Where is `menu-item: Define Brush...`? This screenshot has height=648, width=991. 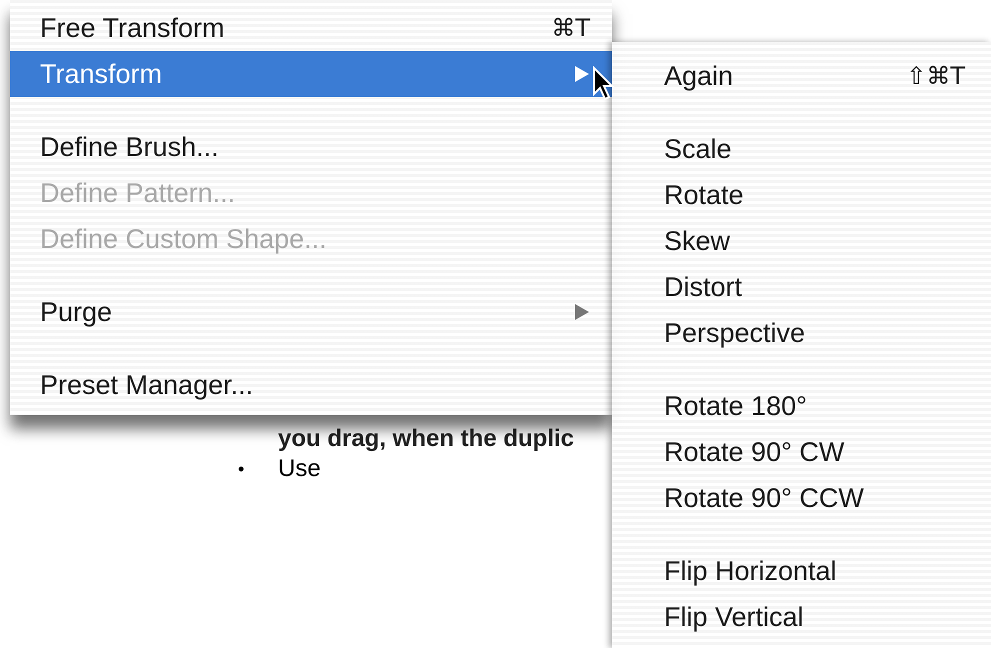
menu-item: Define Brush... is located at coordinates (311, 147).